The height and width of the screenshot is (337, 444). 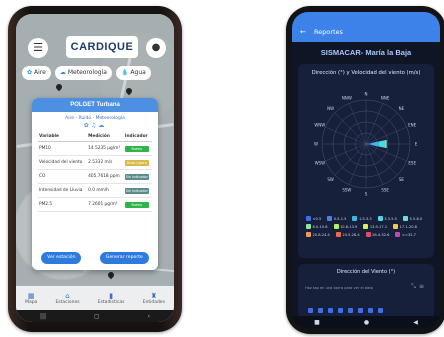 I want to click on legend-label: 0.5-1.5, so click(x=340, y=218).